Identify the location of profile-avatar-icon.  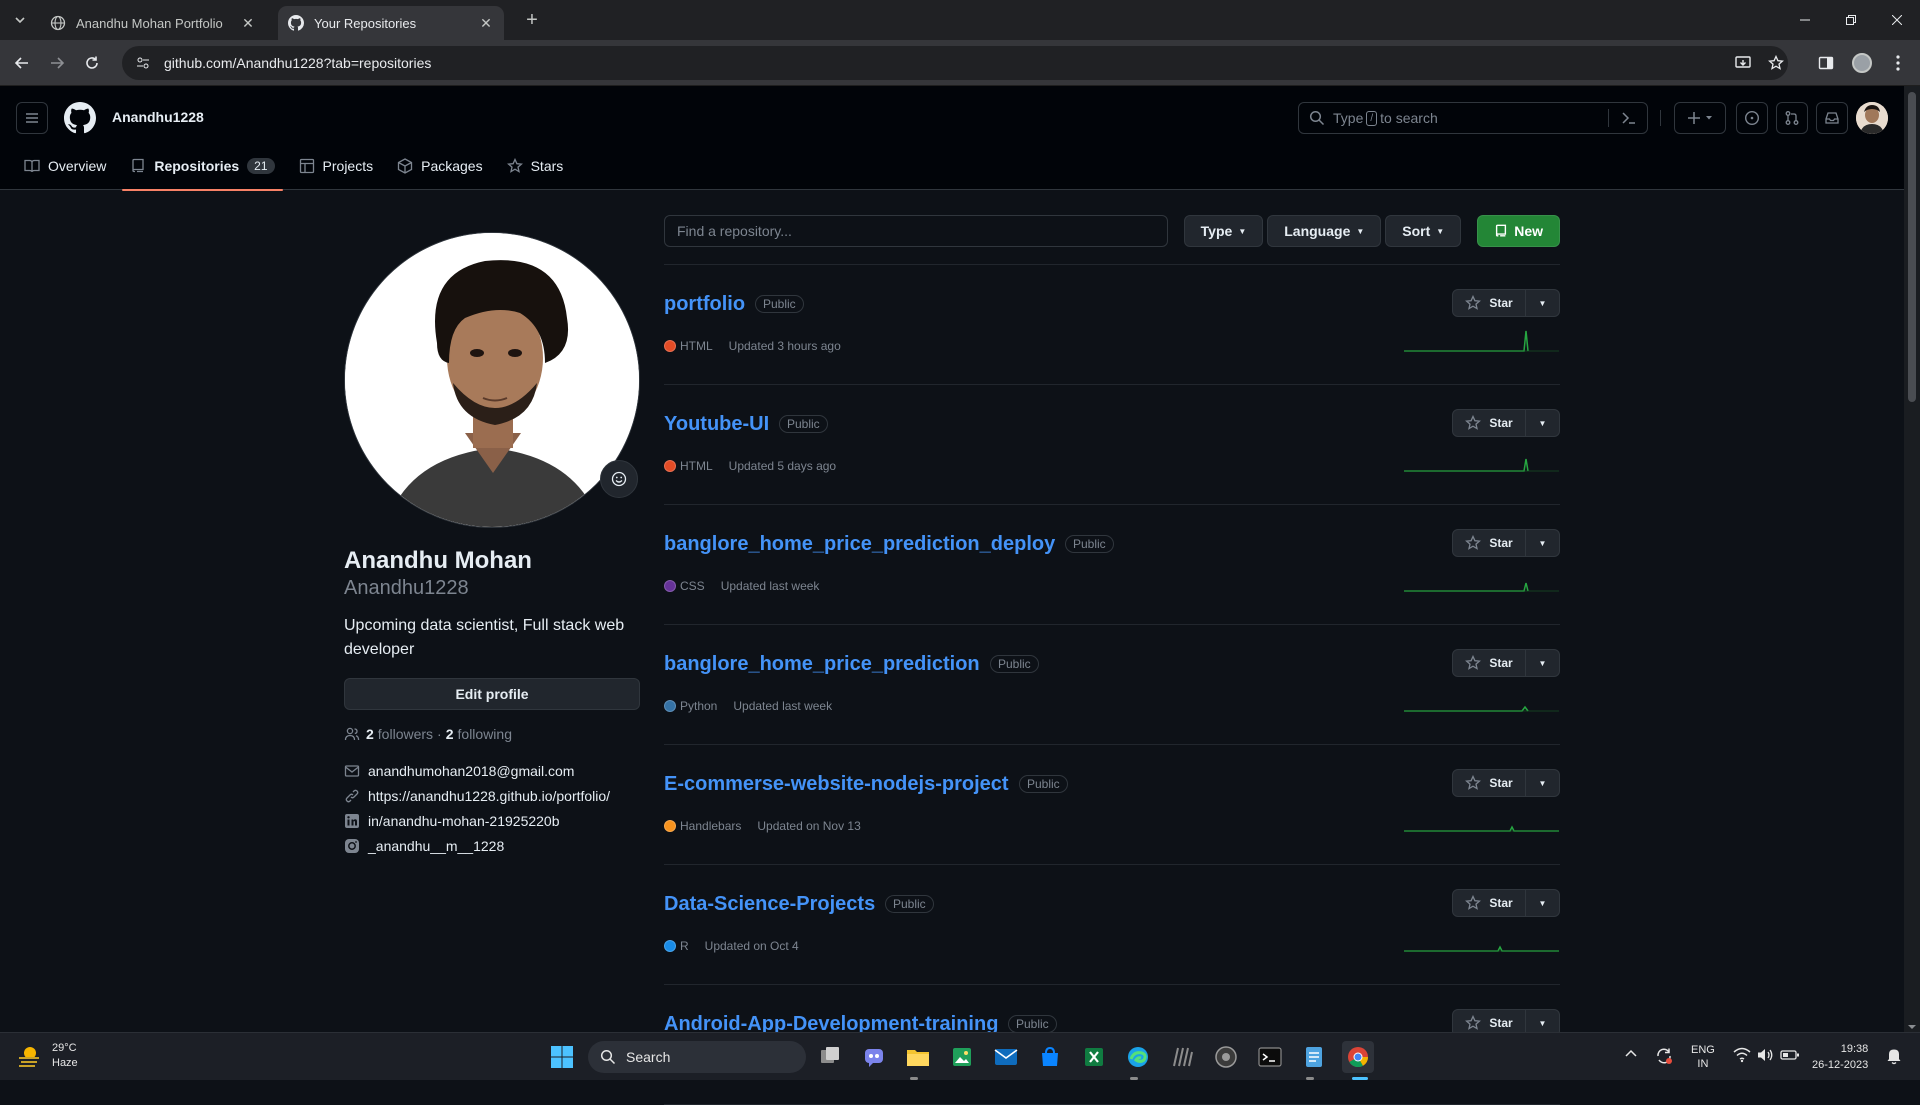
(1862, 63).